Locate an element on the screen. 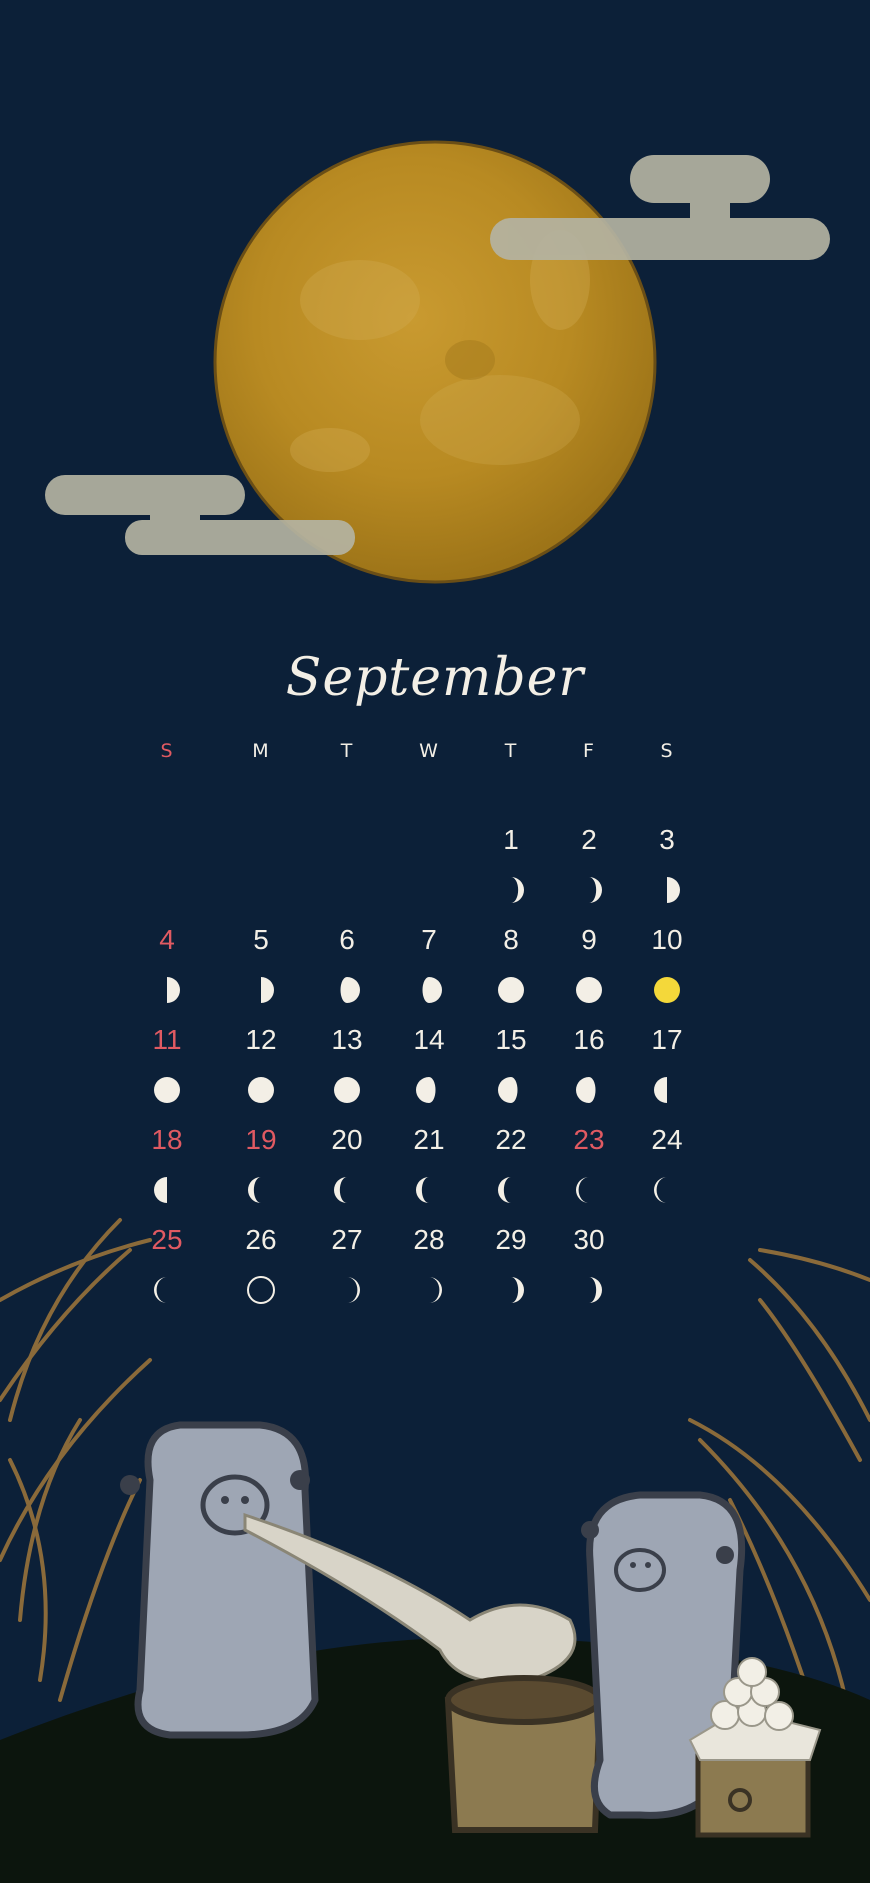 The height and width of the screenshot is (1883, 870). calendar-day: 1 is located at coordinates (511, 839).